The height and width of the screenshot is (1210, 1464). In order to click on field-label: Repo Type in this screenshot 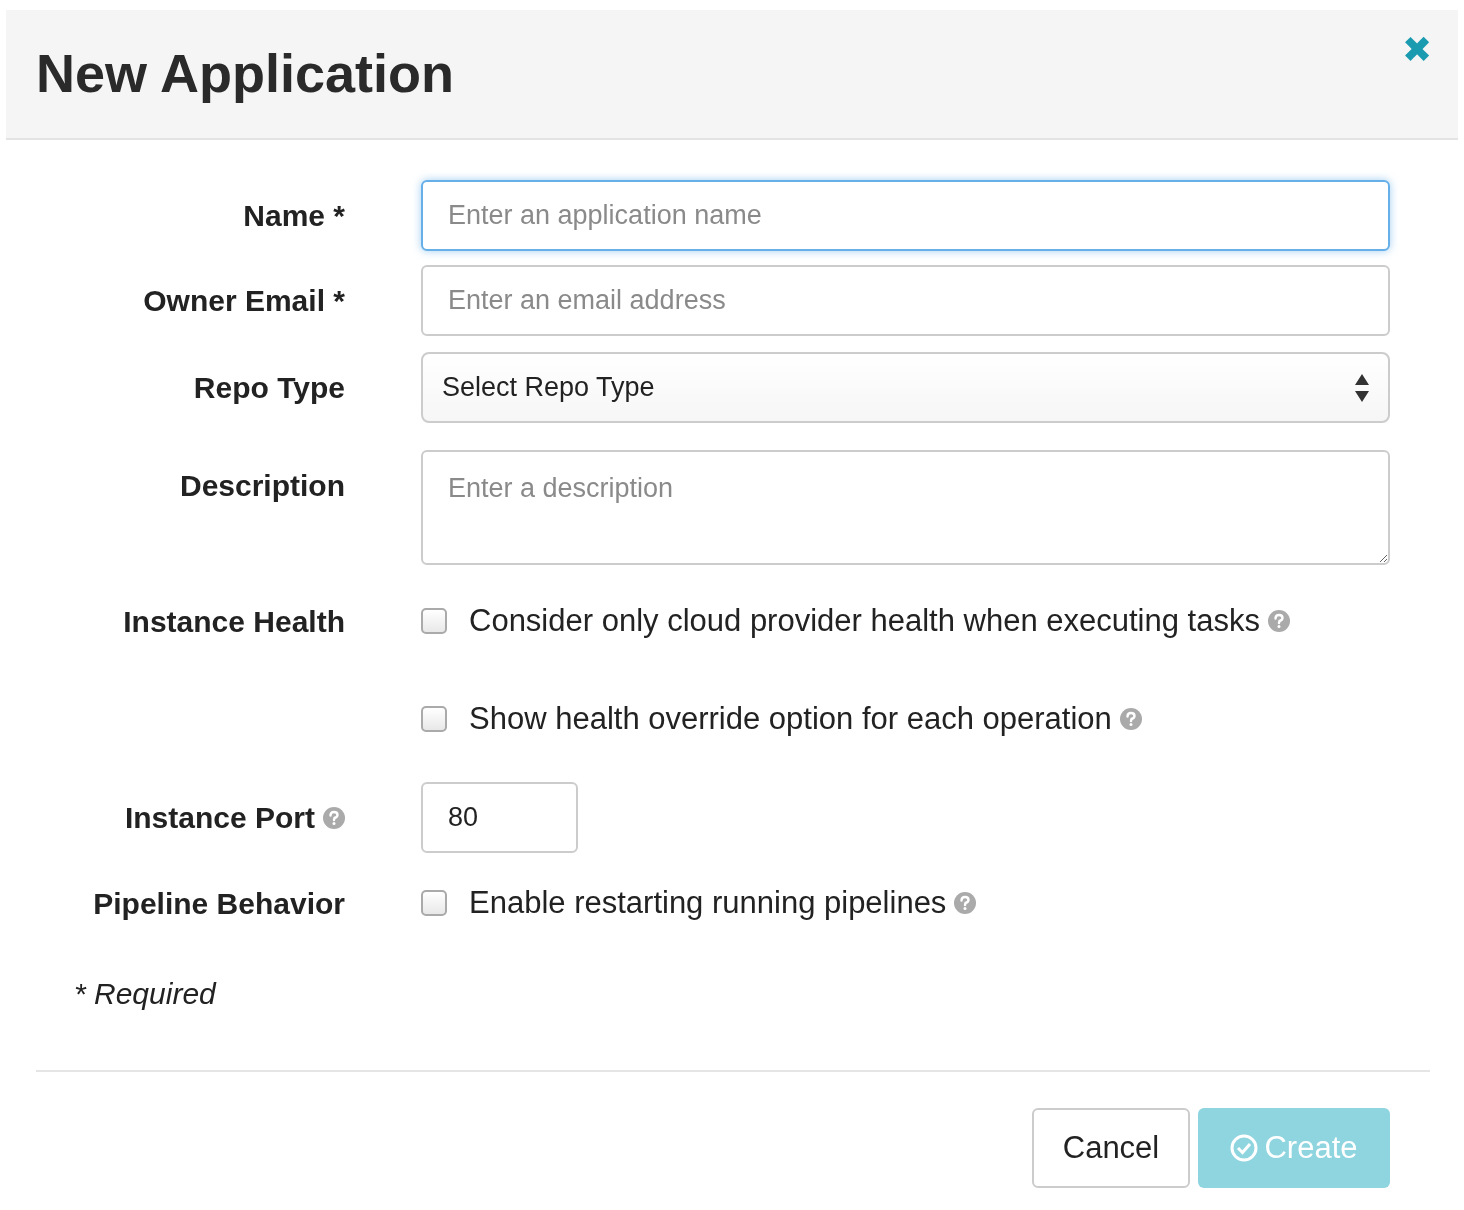, I will do `click(269, 388)`.